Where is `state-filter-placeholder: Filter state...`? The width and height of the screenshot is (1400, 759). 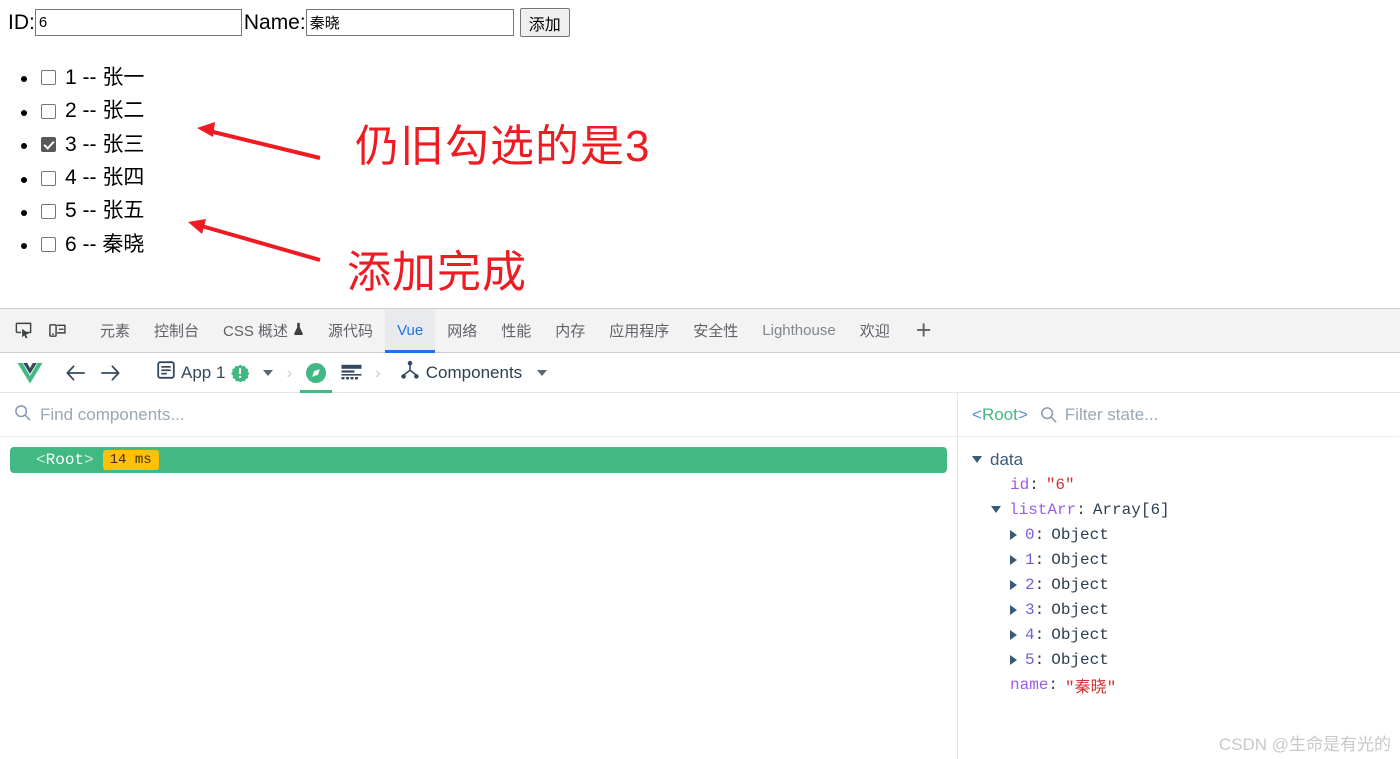
state-filter-placeholder: Filter state... is located at coordinates (1111, 414).